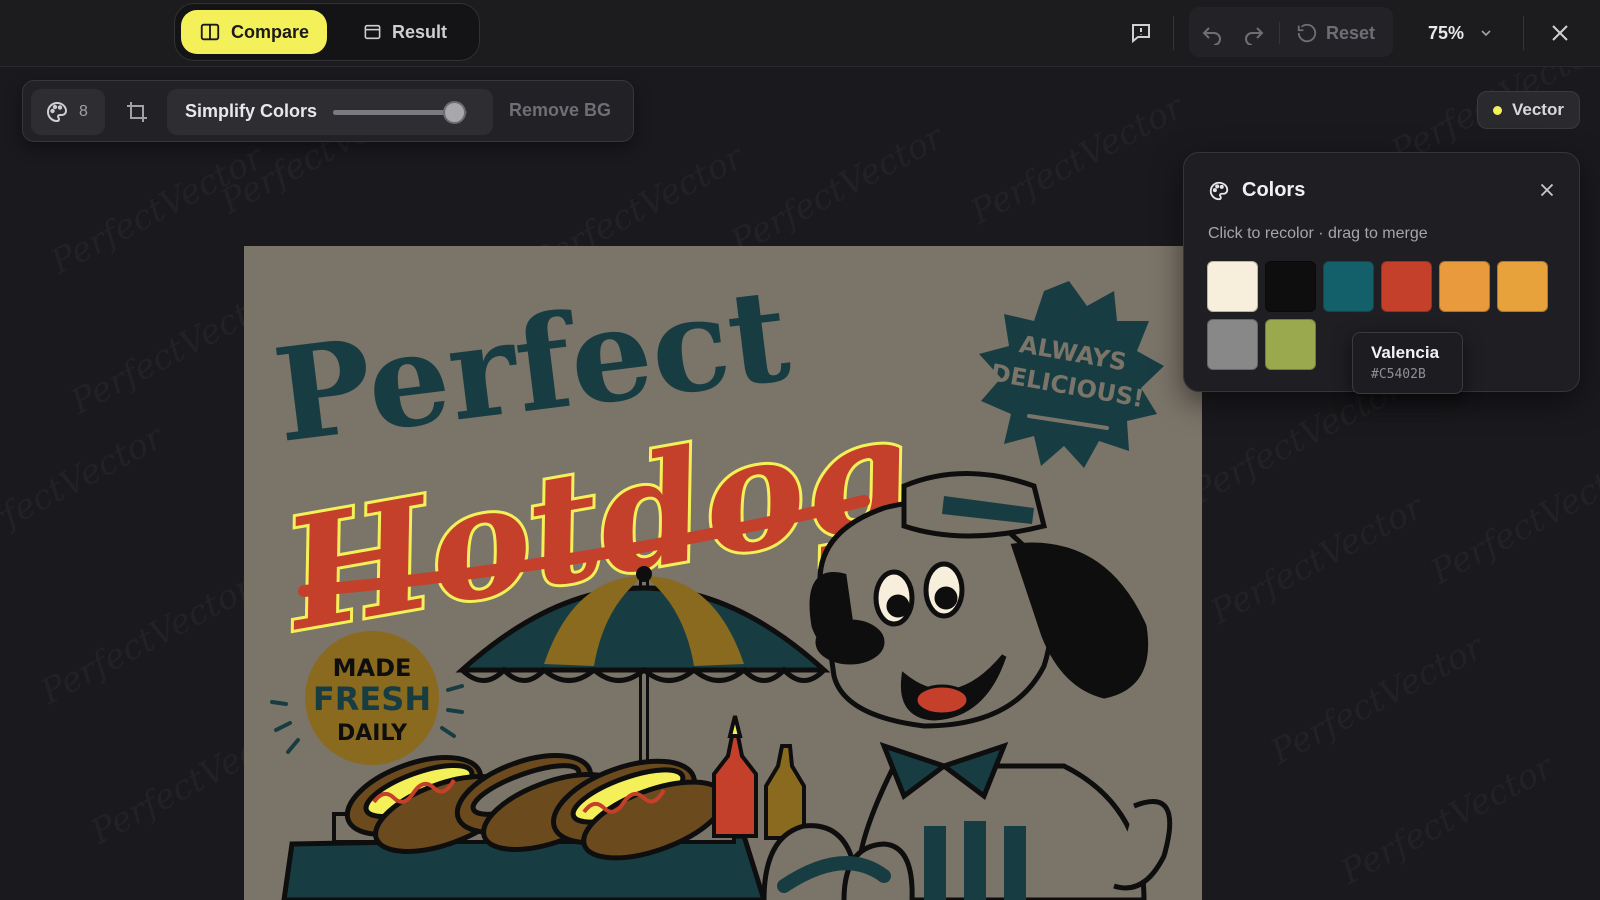  Describe the element at coordinates (372, 699) in the screenshot. I see `seal-line-2: FRESH` at that location.